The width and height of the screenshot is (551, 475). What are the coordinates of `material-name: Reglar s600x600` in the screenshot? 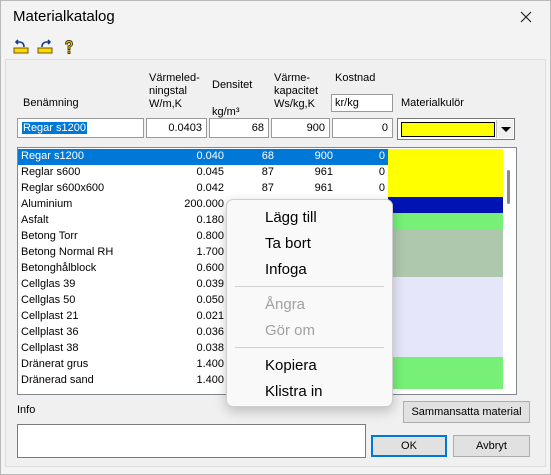 It's located at (63, 188).